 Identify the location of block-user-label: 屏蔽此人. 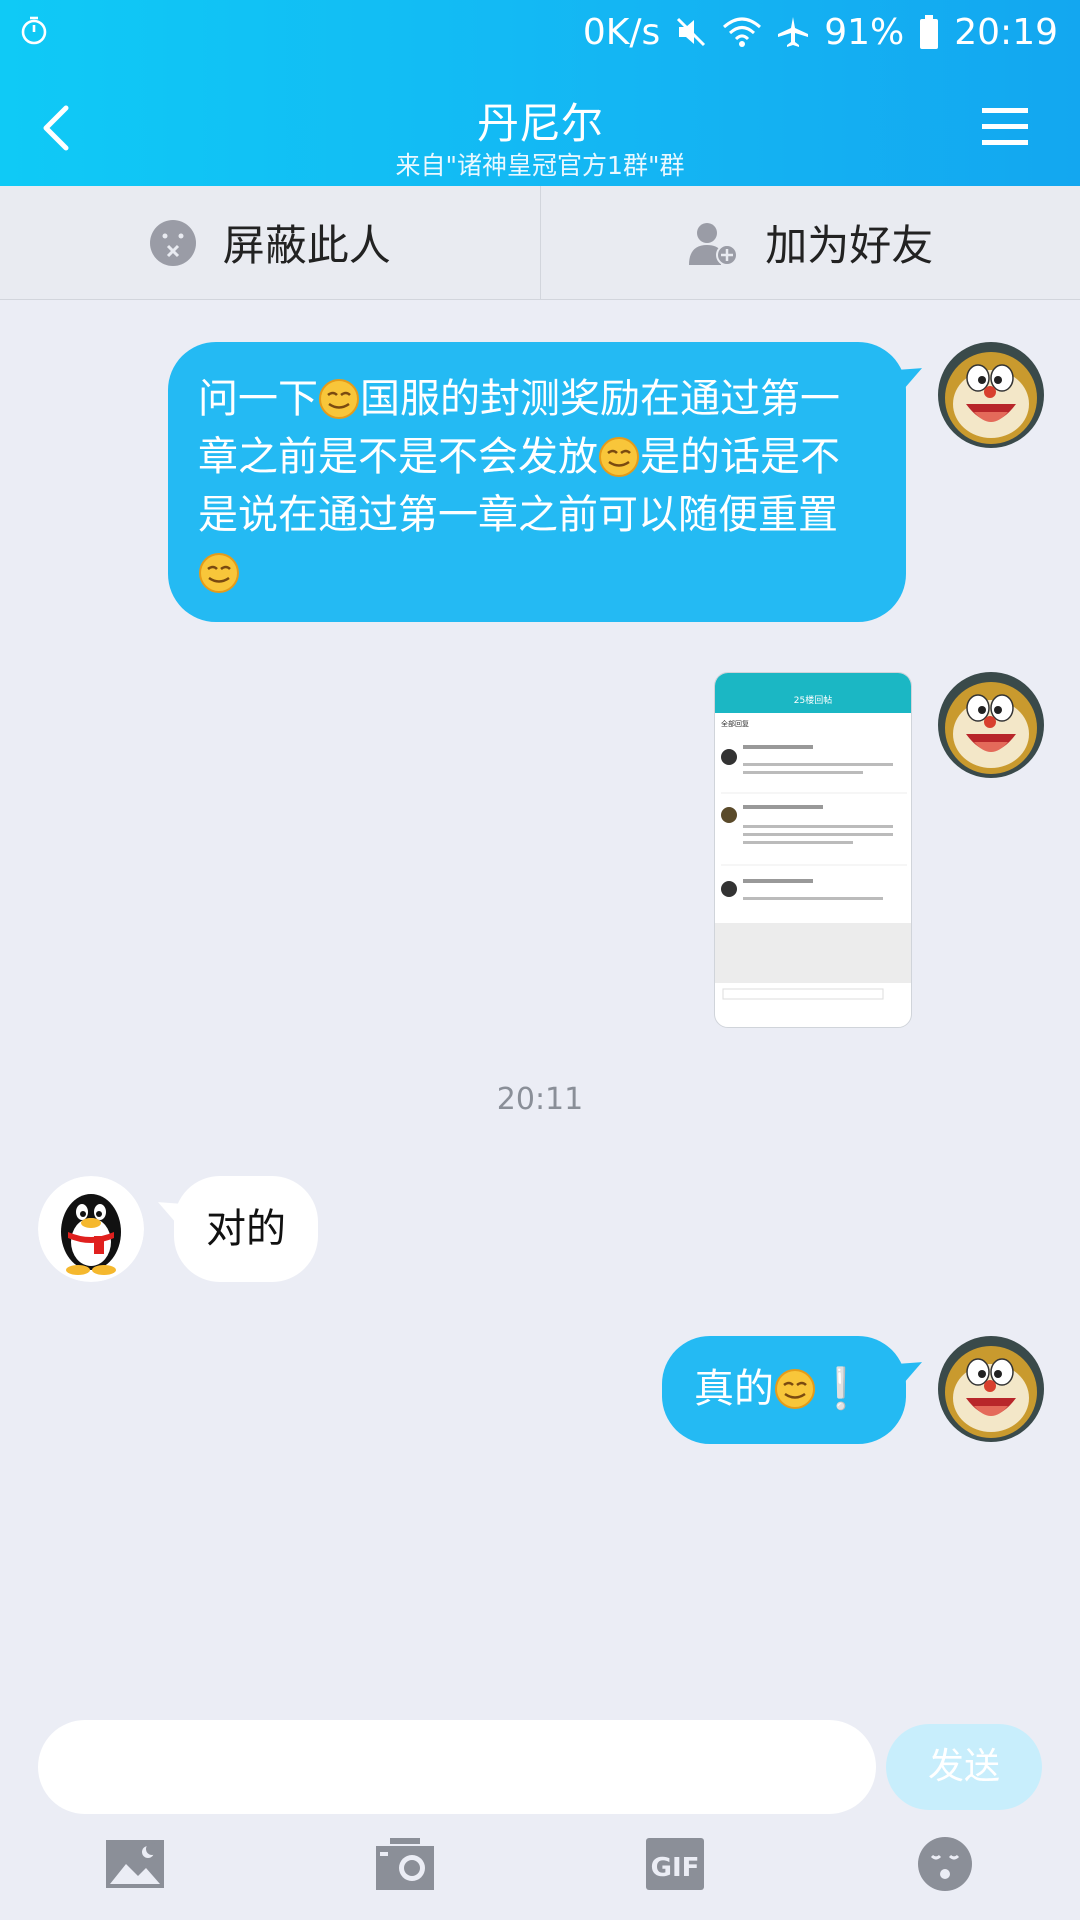
(306, 245).